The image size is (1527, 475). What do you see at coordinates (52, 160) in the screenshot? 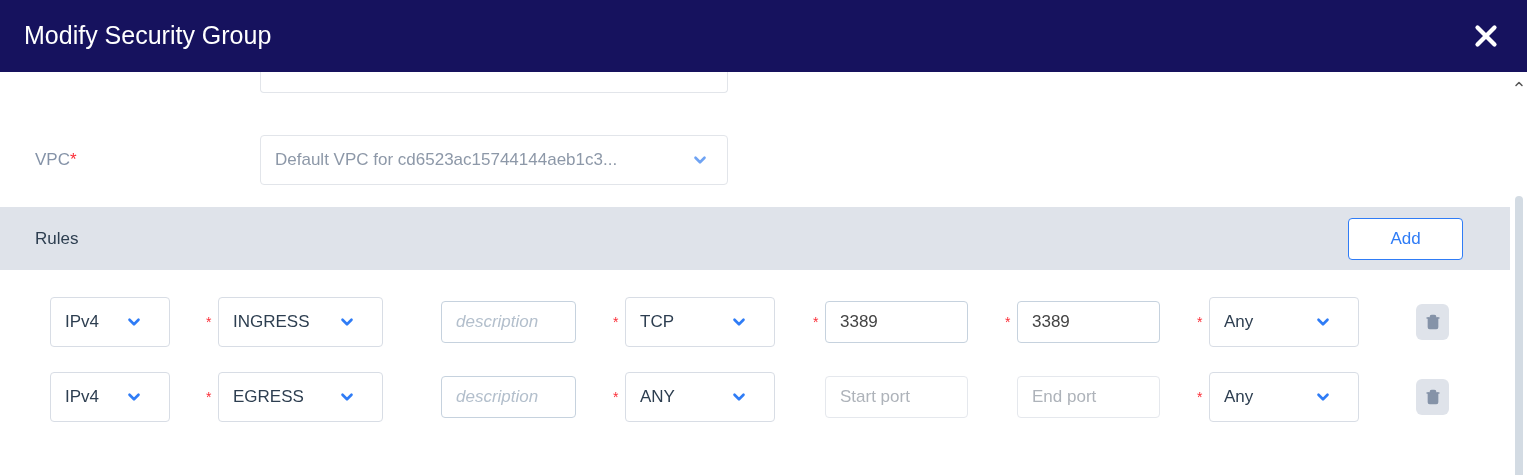
I see `field-label: VPC` at bounding box center [52, 160].